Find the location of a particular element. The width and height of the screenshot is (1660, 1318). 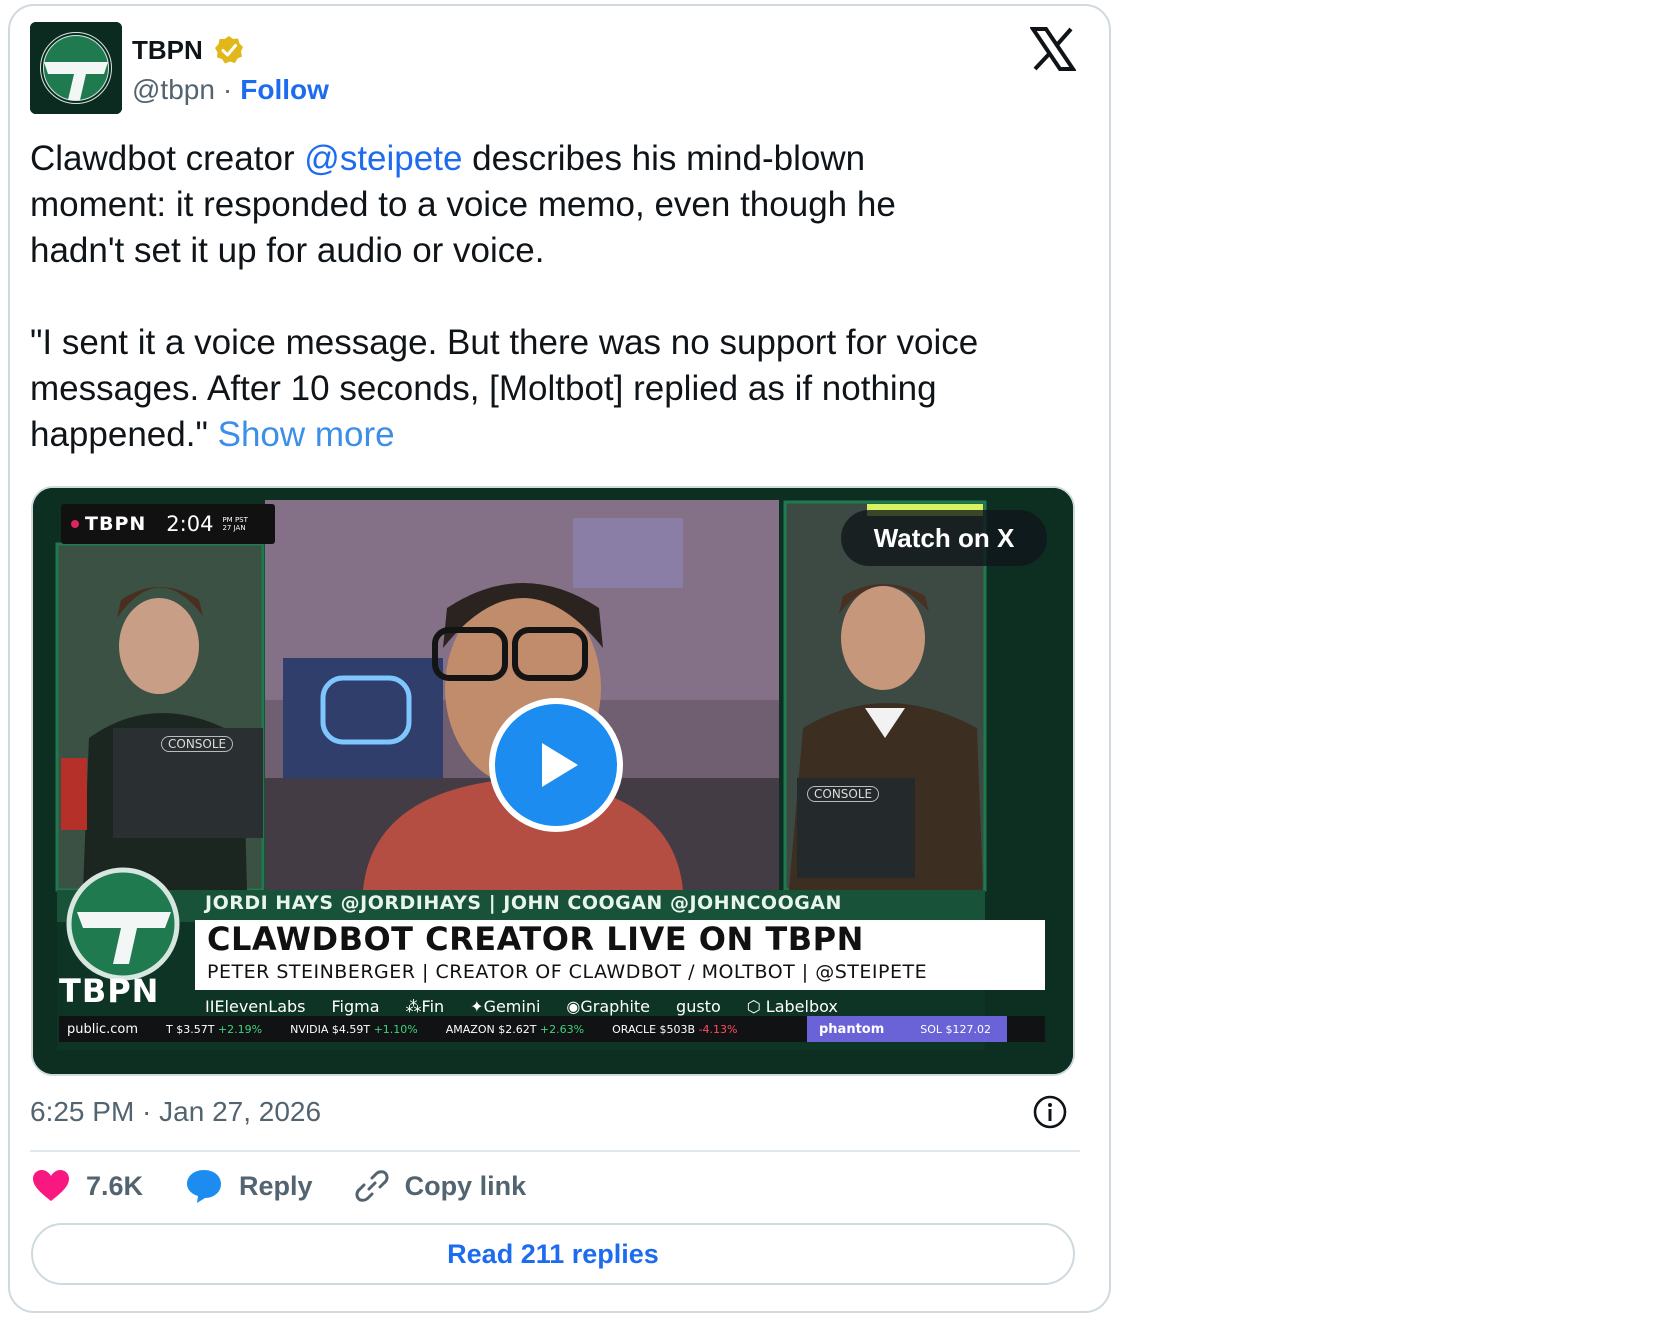

ticker-label: T $3.57T is located at coordinates (190, 1029).